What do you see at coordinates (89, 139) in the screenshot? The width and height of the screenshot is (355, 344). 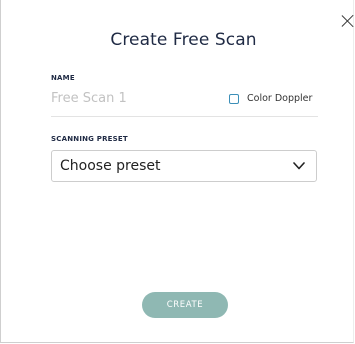 I see `scanning-preset-label: SCANNING PRESET` at bounding box center [89, 139].